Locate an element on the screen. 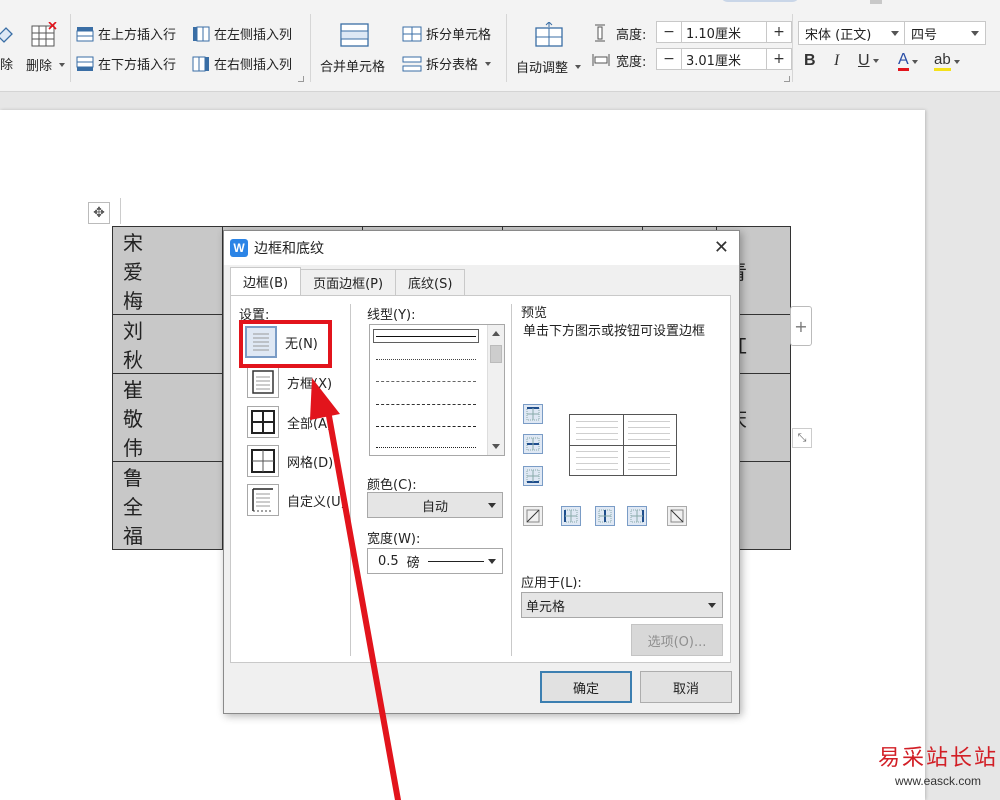  font-size-select: 四号 is located at coordinates (945, 33).